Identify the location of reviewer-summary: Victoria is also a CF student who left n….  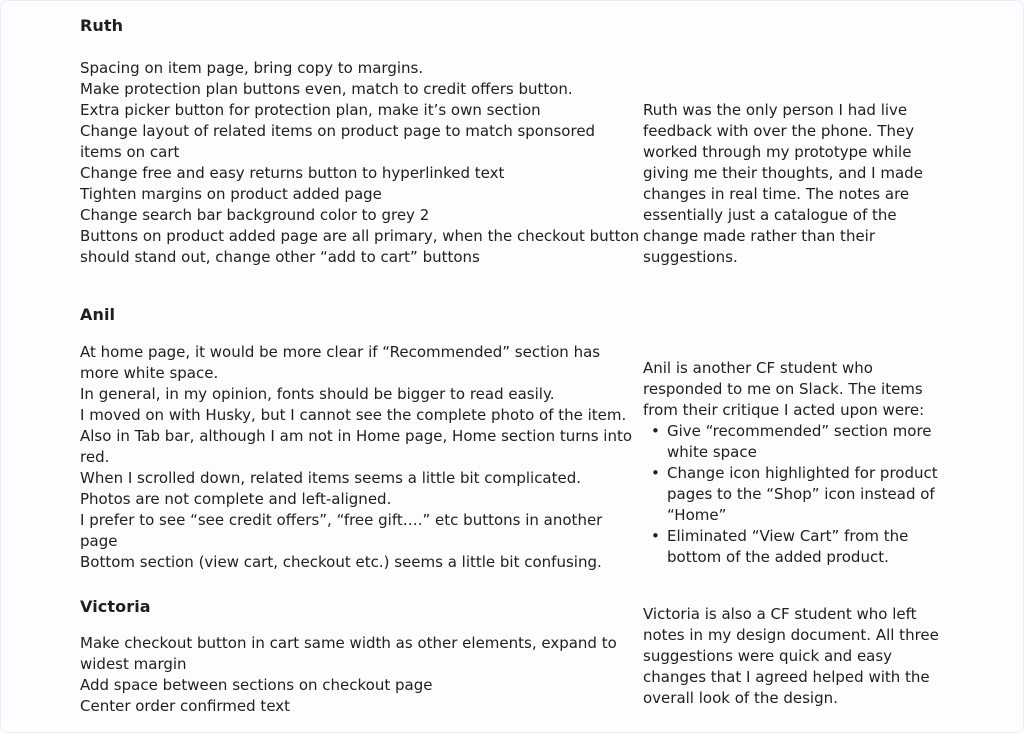
(795, 656).